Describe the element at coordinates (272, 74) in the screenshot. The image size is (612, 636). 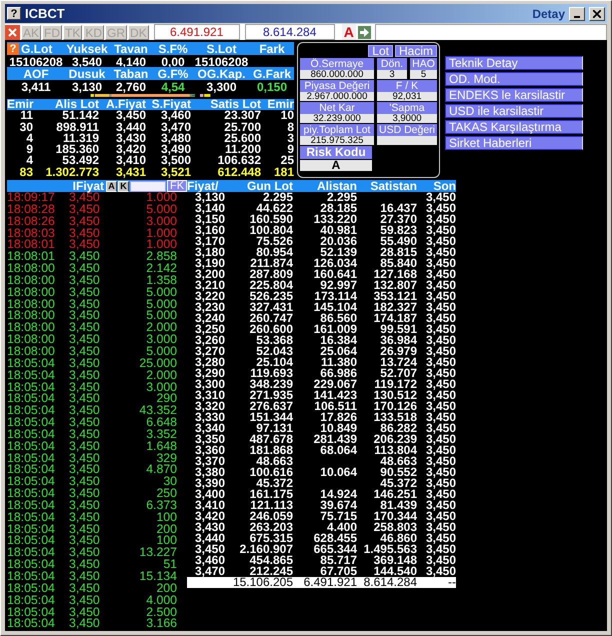
I see `column-header: G.Fark` at that location.